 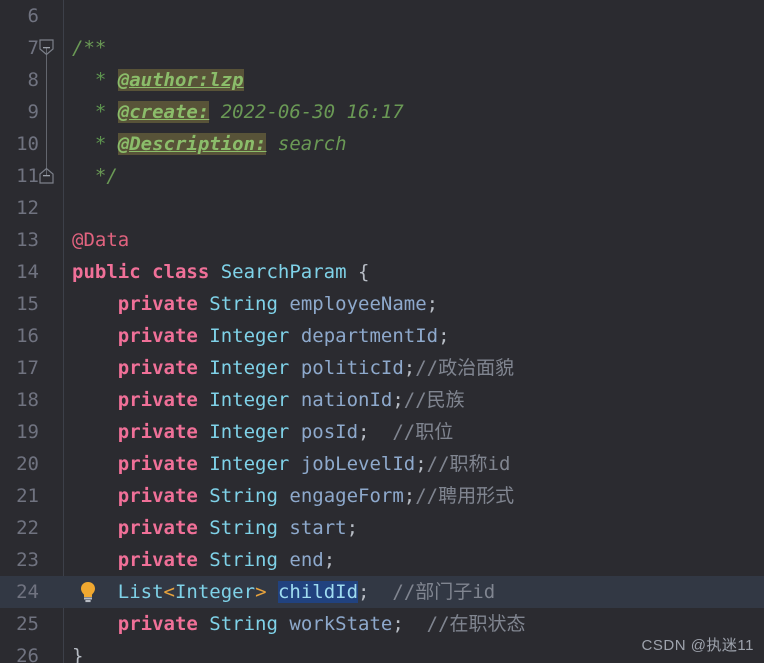 What do you see at coordinates (27, 368) in the screenshot?
I see `line-number: 17` at bounding box center [27, 368].